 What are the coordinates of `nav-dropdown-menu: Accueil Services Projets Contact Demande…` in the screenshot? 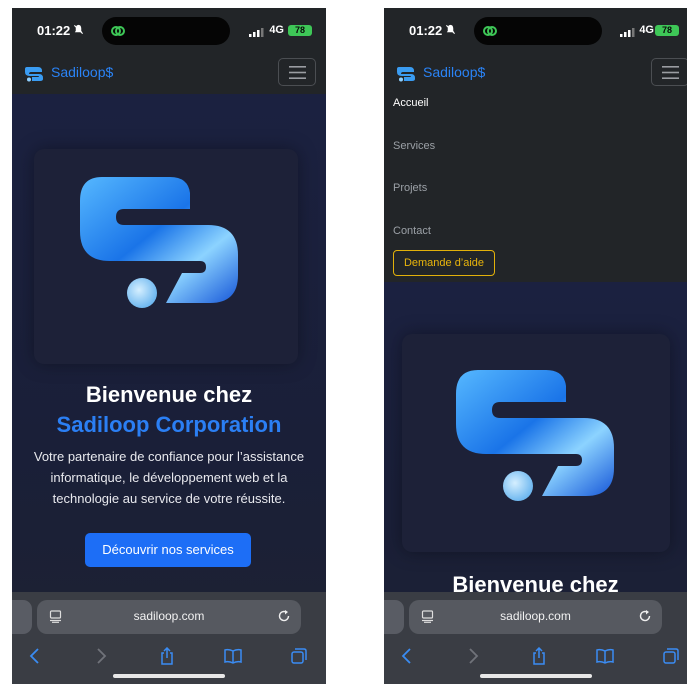 It's located at (535, 188).